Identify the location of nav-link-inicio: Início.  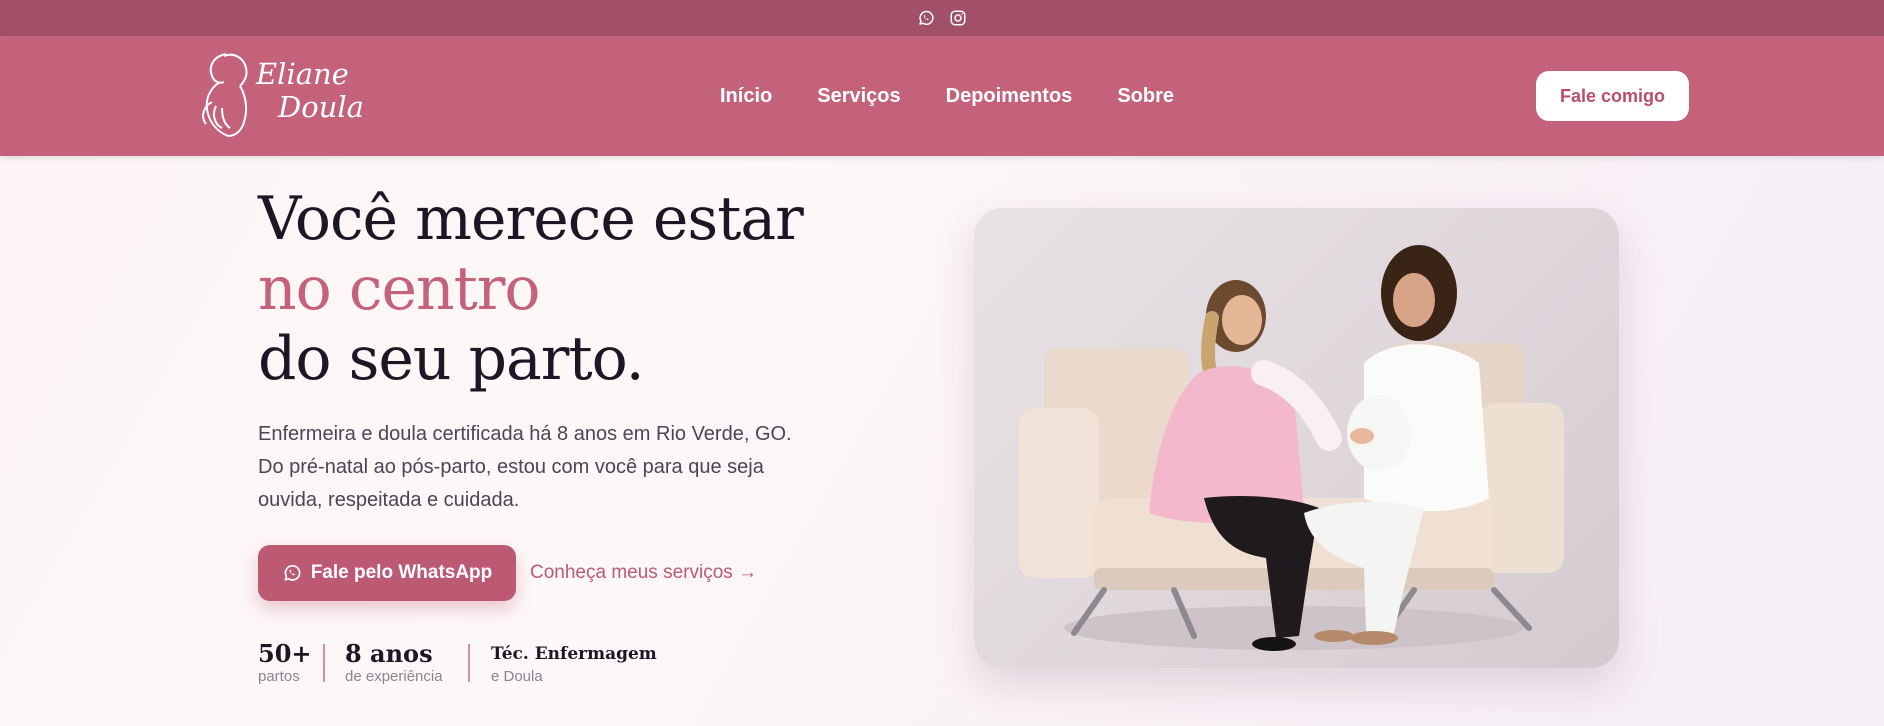
(746, 96).